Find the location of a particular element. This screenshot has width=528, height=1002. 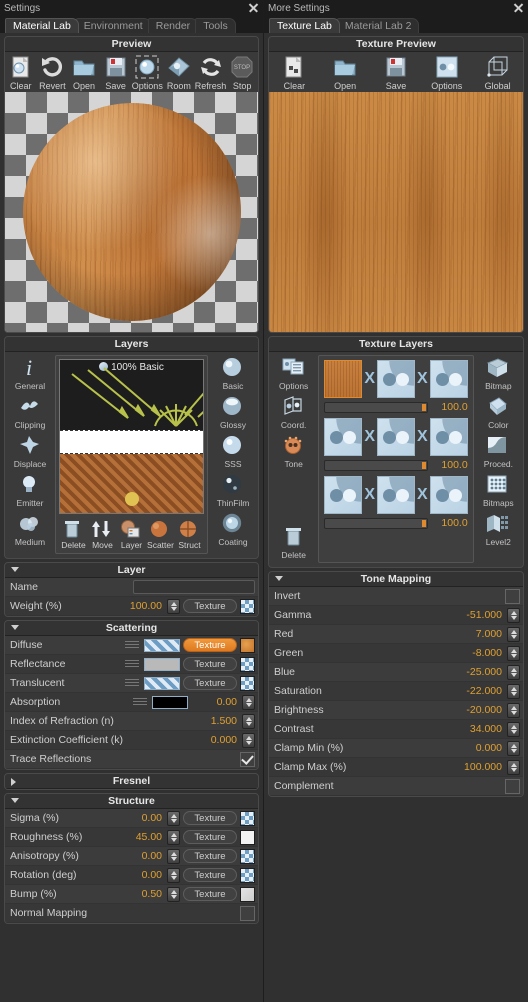

anisotropy-stepper is located at coordinates (173, 856).